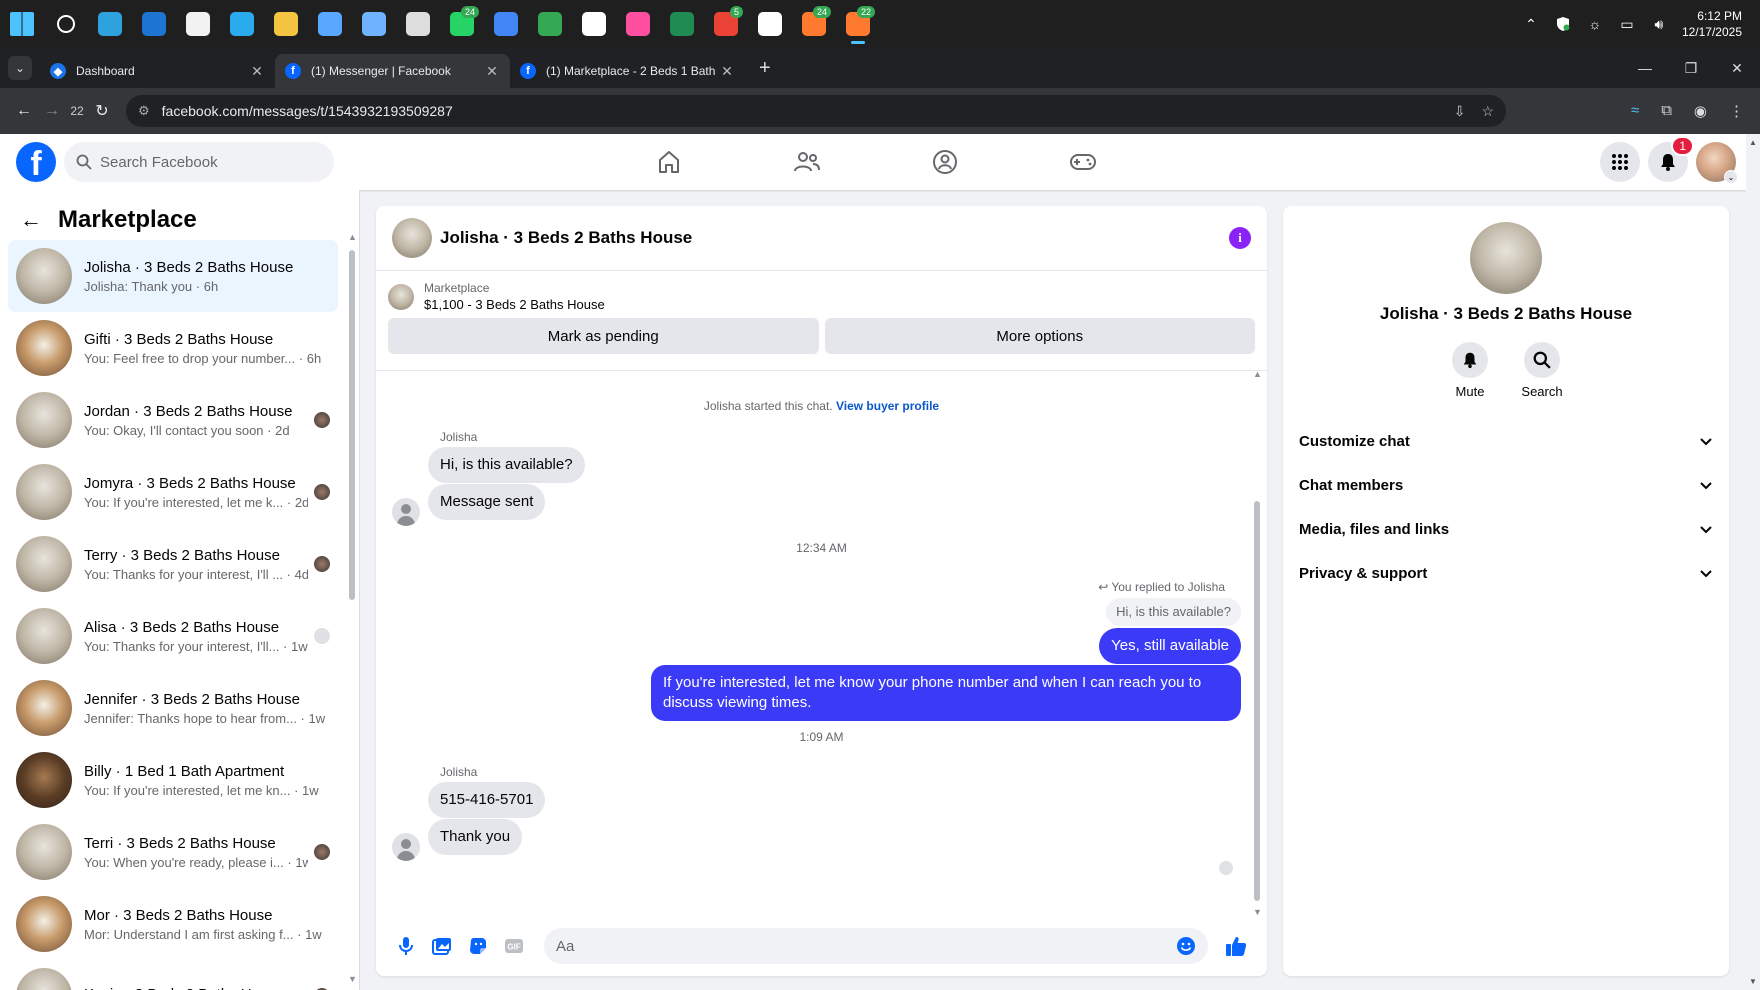 The width and height of the screenshot is (1760, 990). I want to click on listing-detail: $1,100 - 3 Beds 2 Baths House, so click(514, 304).